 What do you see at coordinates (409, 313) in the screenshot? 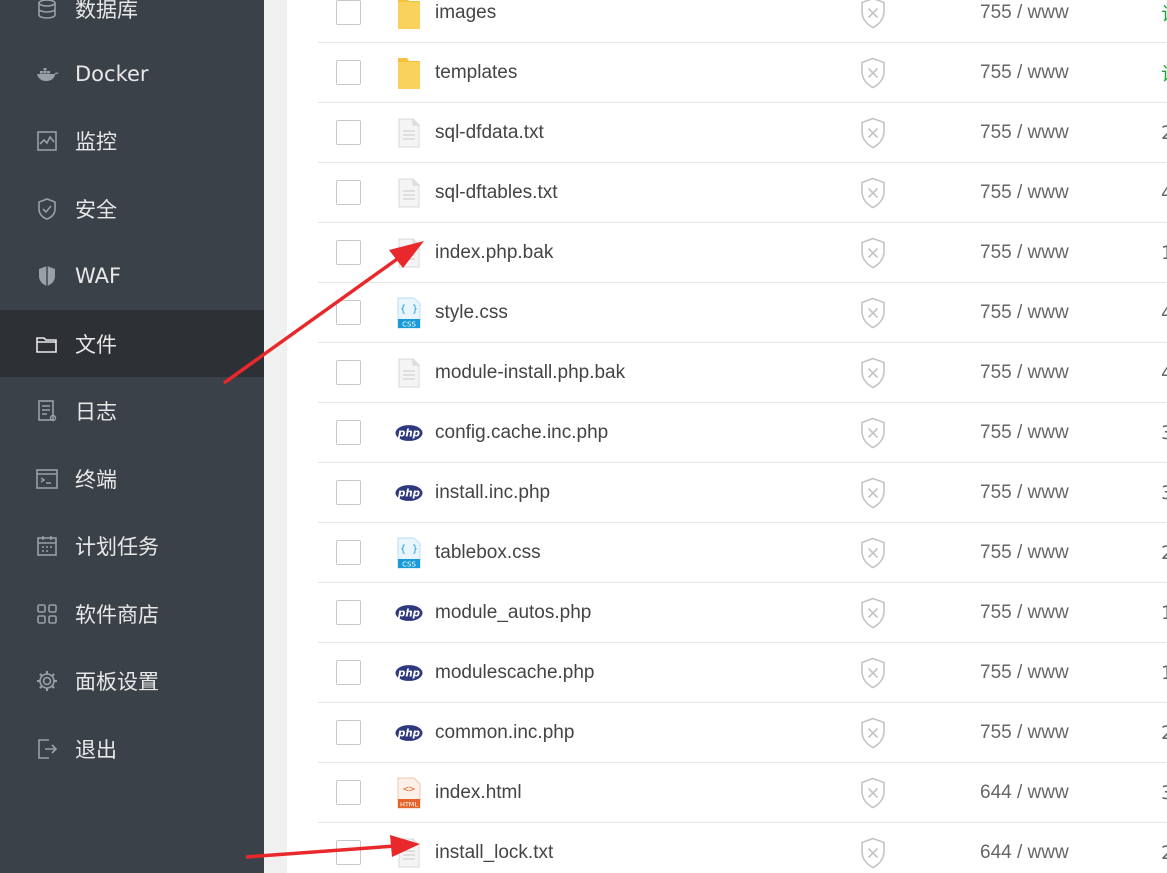
I see `css-file-icon: { } CSS` at bounding box center [409, 313].